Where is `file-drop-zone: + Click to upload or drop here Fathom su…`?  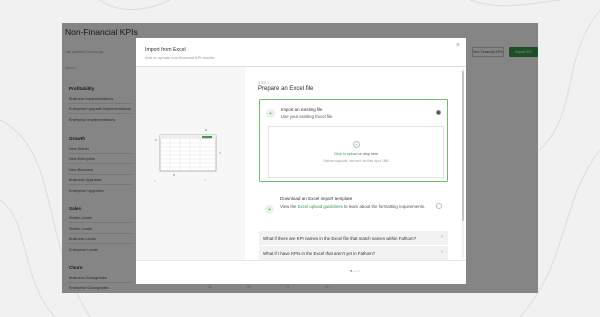 file-drop-zone: + Click to upload or drop here Fathom su… is located at coordinates (356, 152).